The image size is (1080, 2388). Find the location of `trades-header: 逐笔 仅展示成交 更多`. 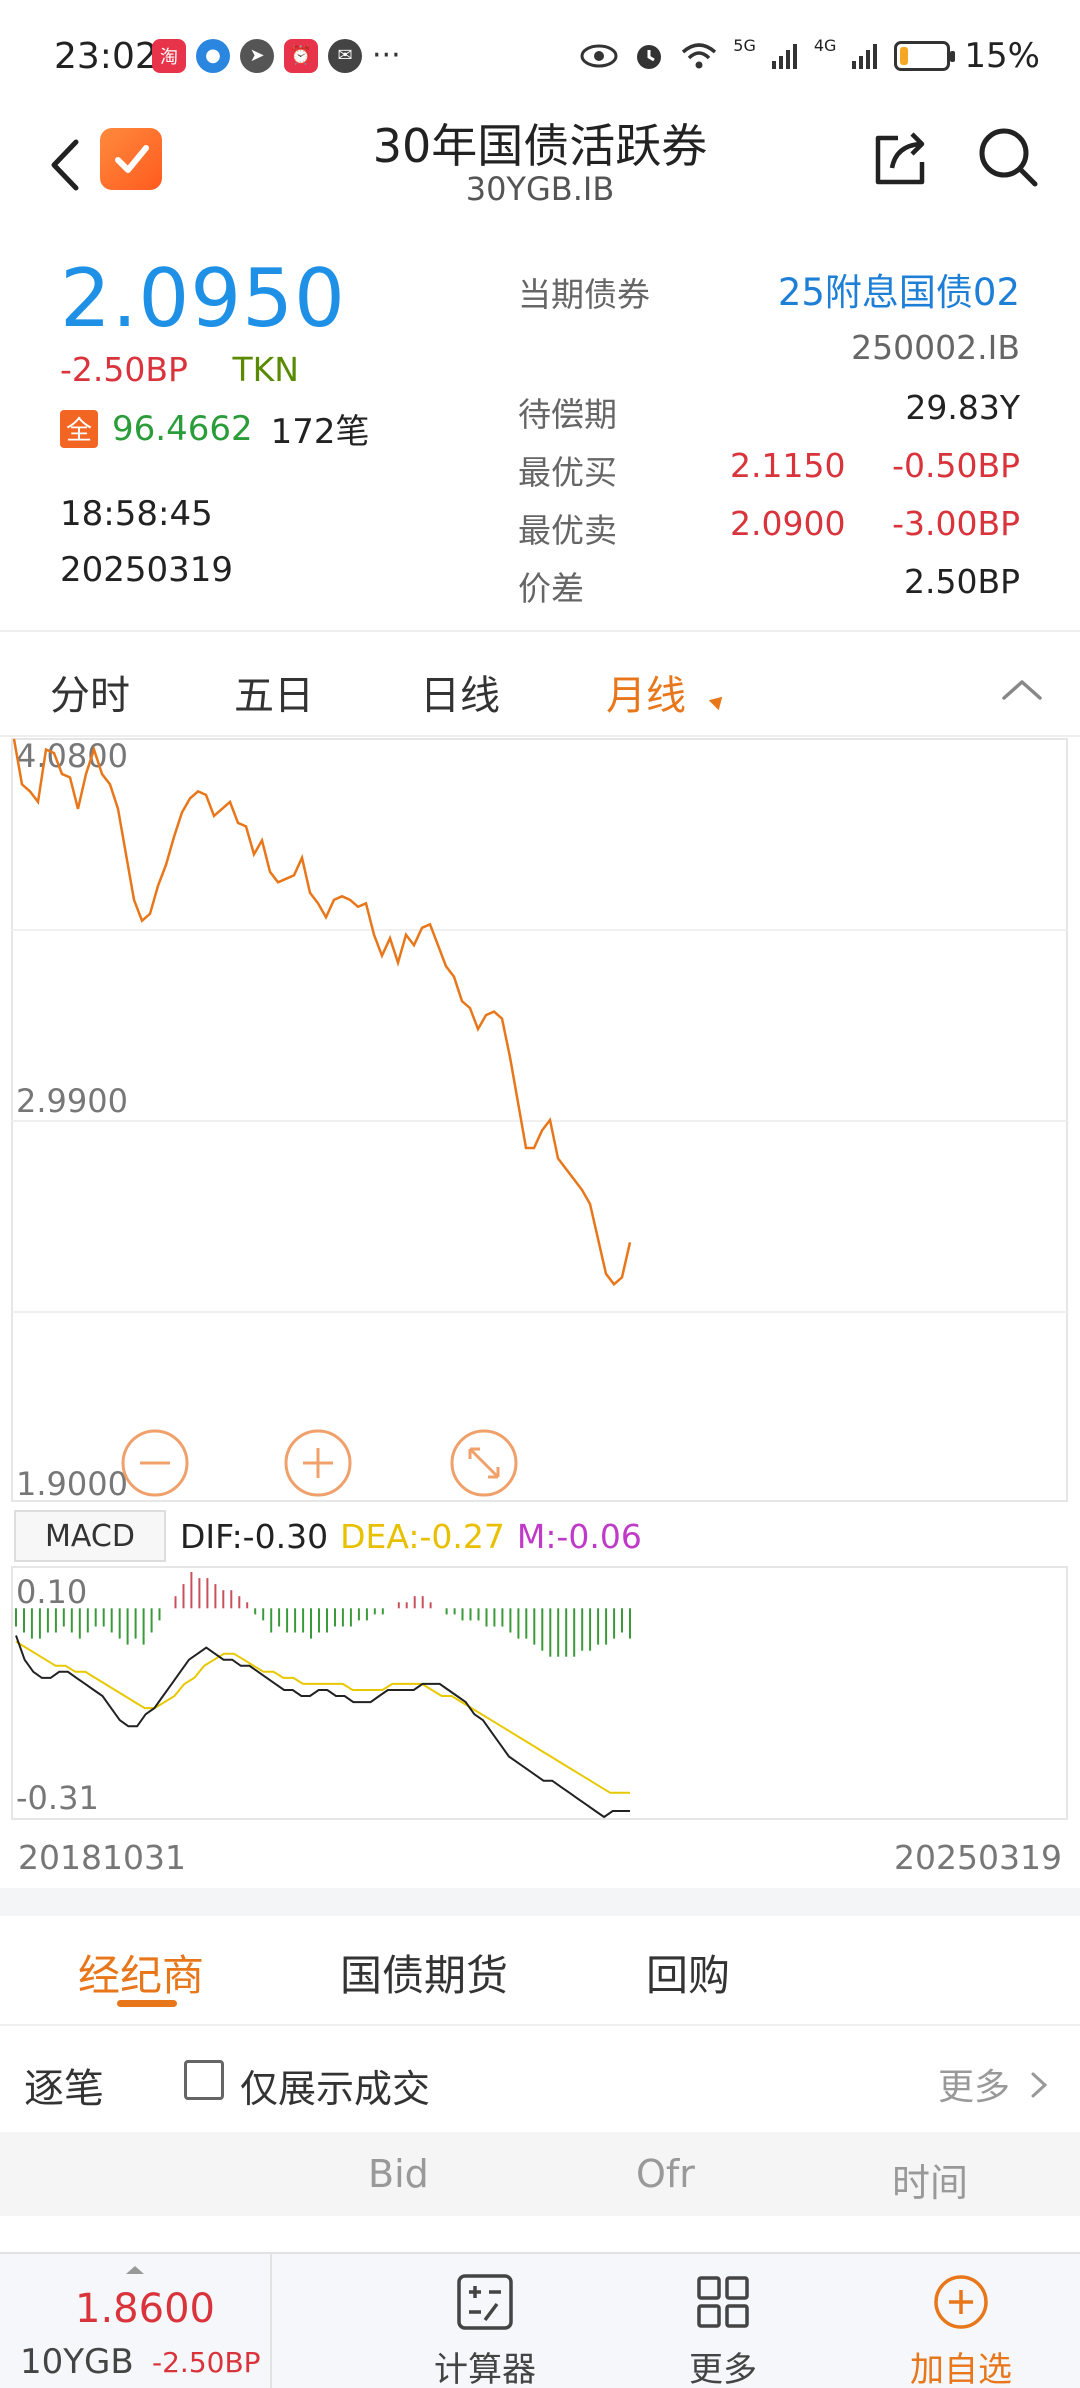

trades-header: 逐笔 仅展示成交 更多 is located at coordinates (540, 2078).